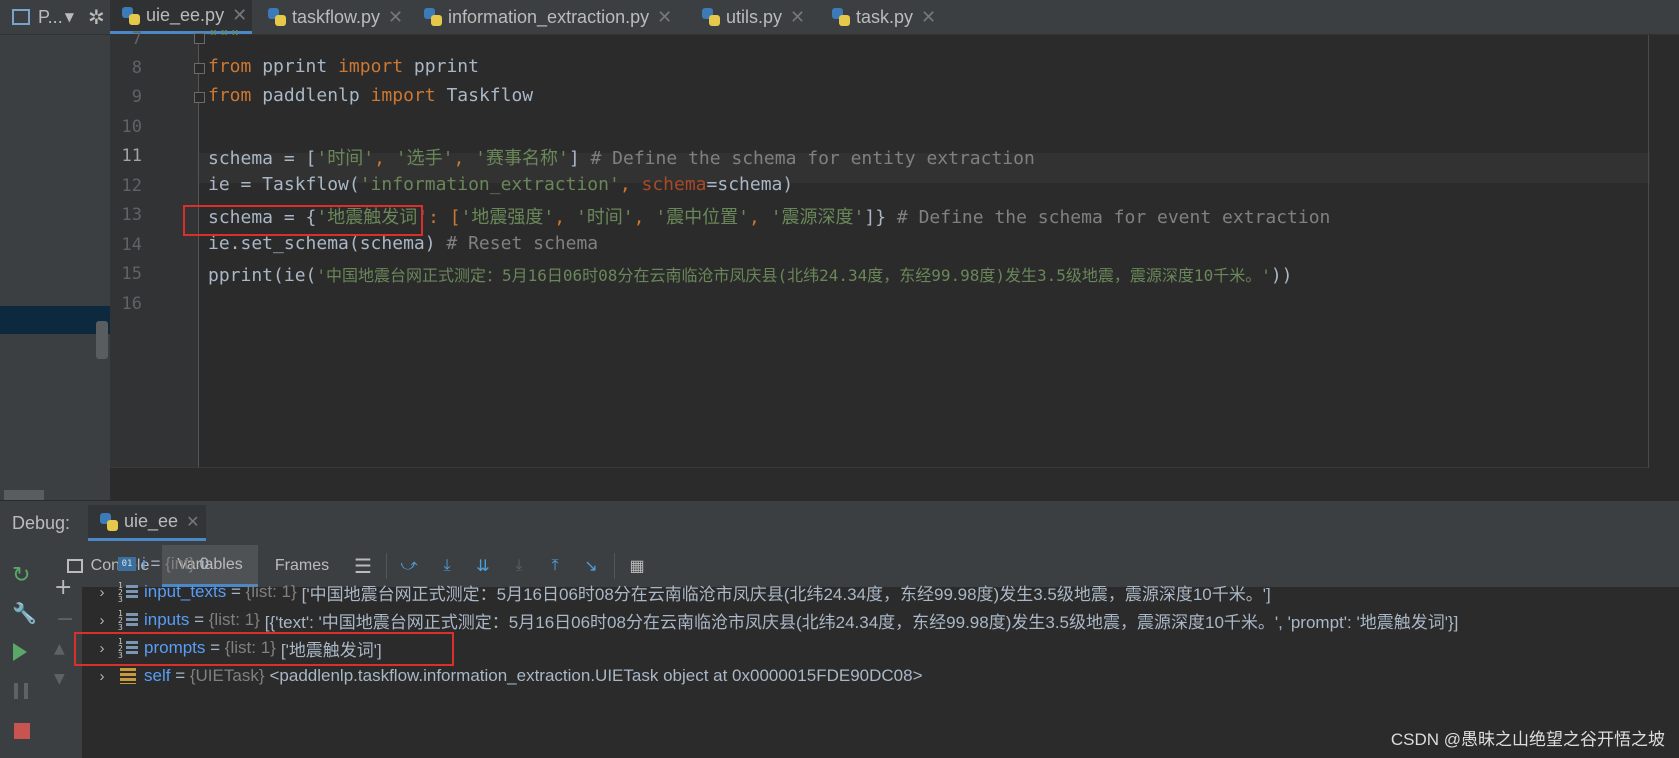 The height and width of the screenshot is (758, 1679). What do you see at coordinates (74, 566) in the screenshot?
I see `console-icon` at bounding box center [74, 566].